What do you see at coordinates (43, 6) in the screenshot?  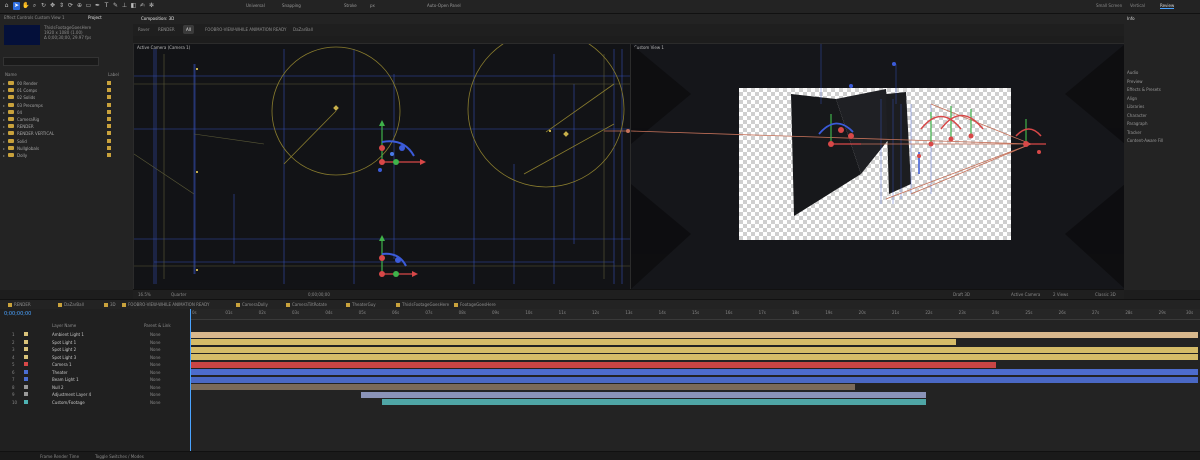 I see `orbit-tool-icon: ↻` at bounding box center [43, 6].